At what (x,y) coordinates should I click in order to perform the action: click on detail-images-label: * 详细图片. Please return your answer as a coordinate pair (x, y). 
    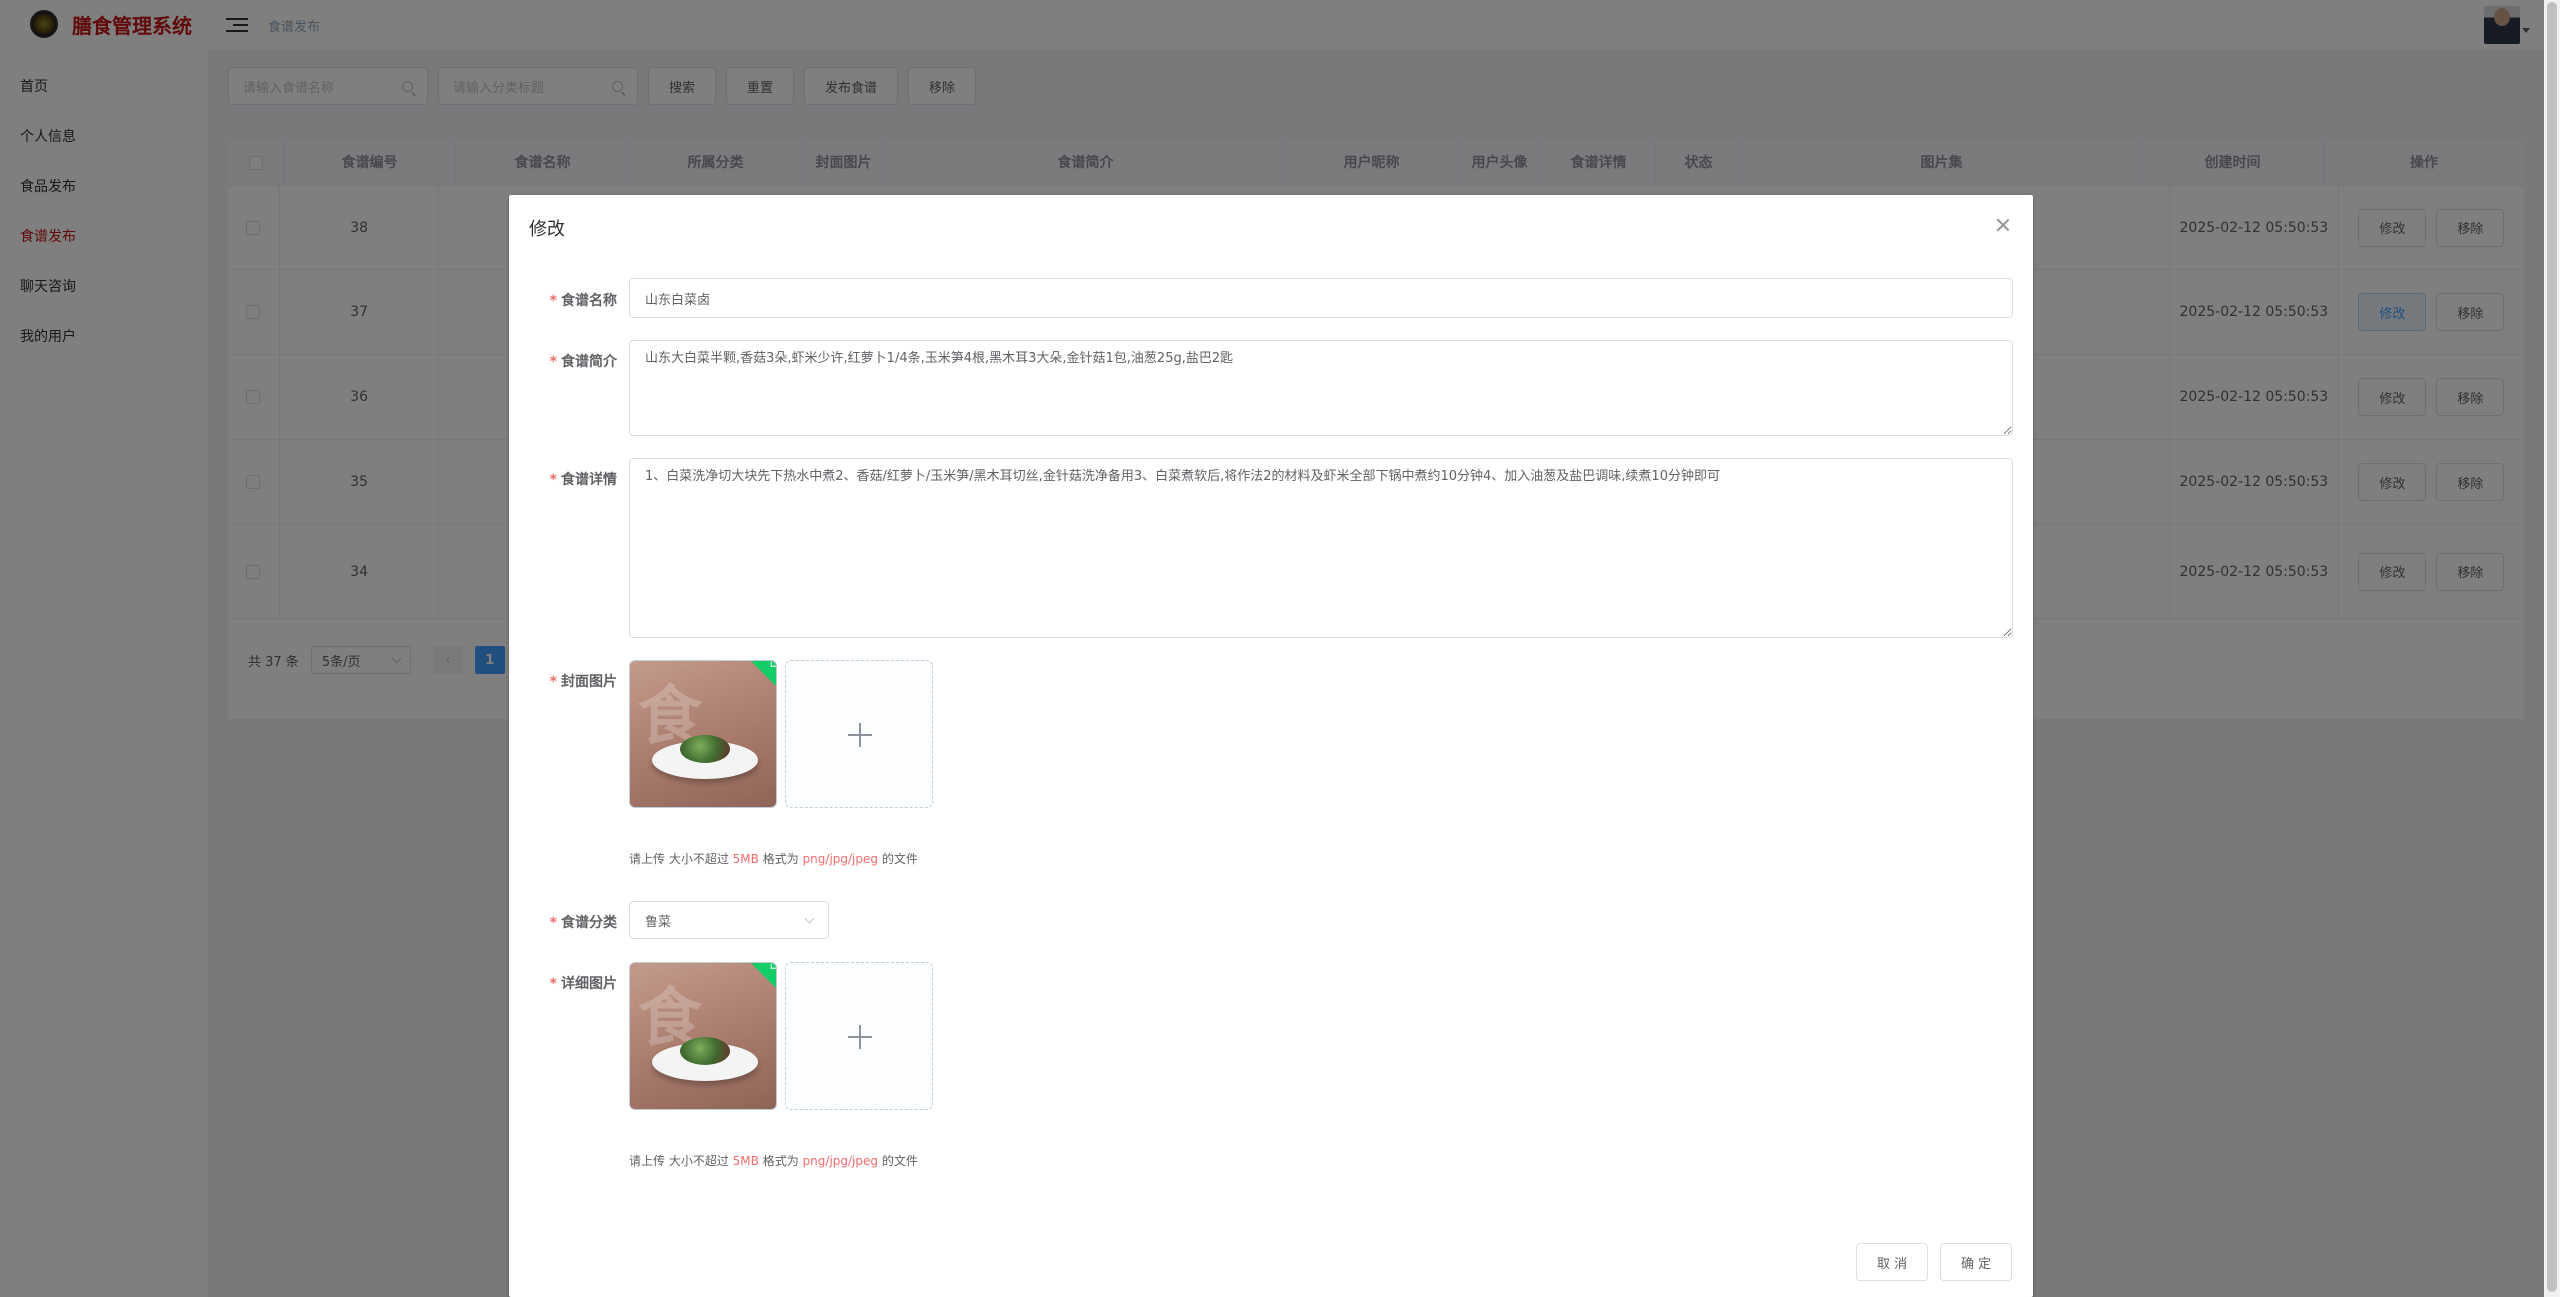
    Looking at the image, I should click on (563, 983).